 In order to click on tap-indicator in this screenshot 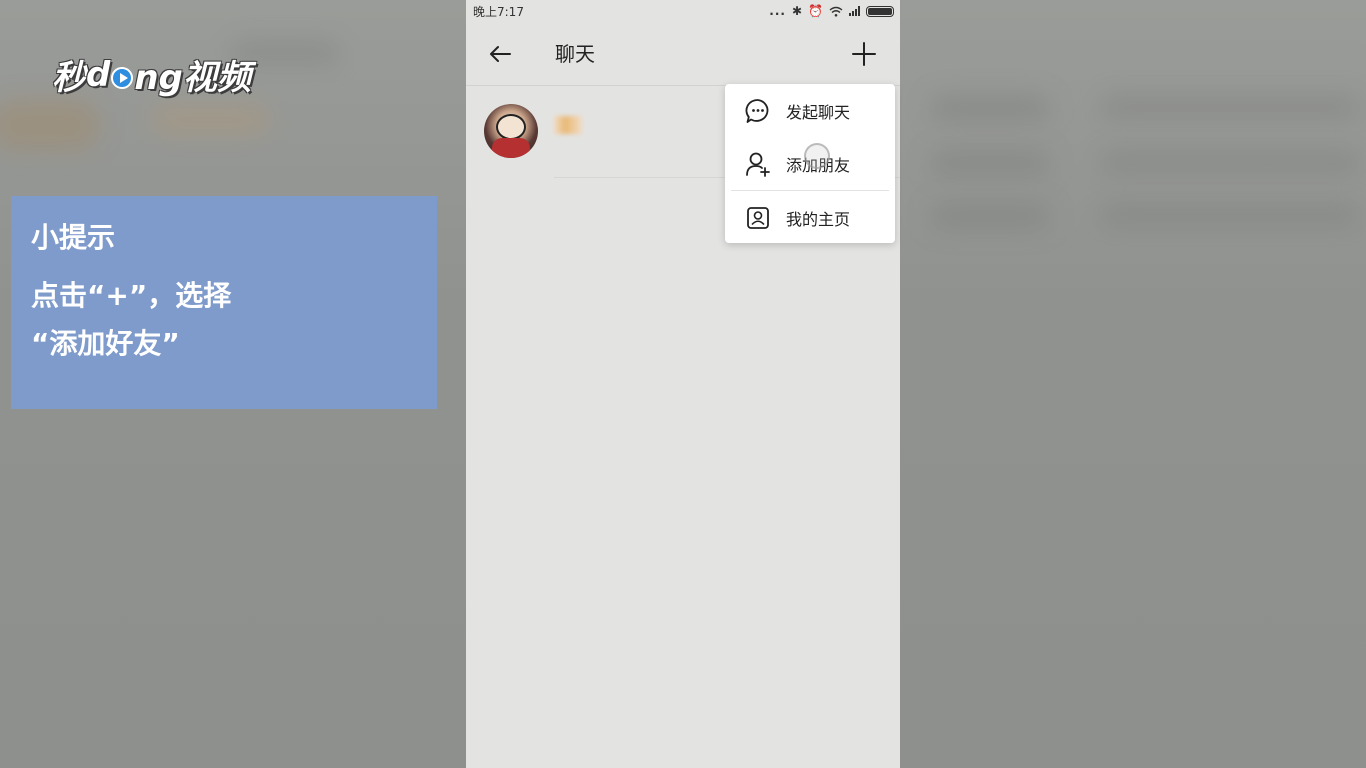, I will do `click(817, 156)`.